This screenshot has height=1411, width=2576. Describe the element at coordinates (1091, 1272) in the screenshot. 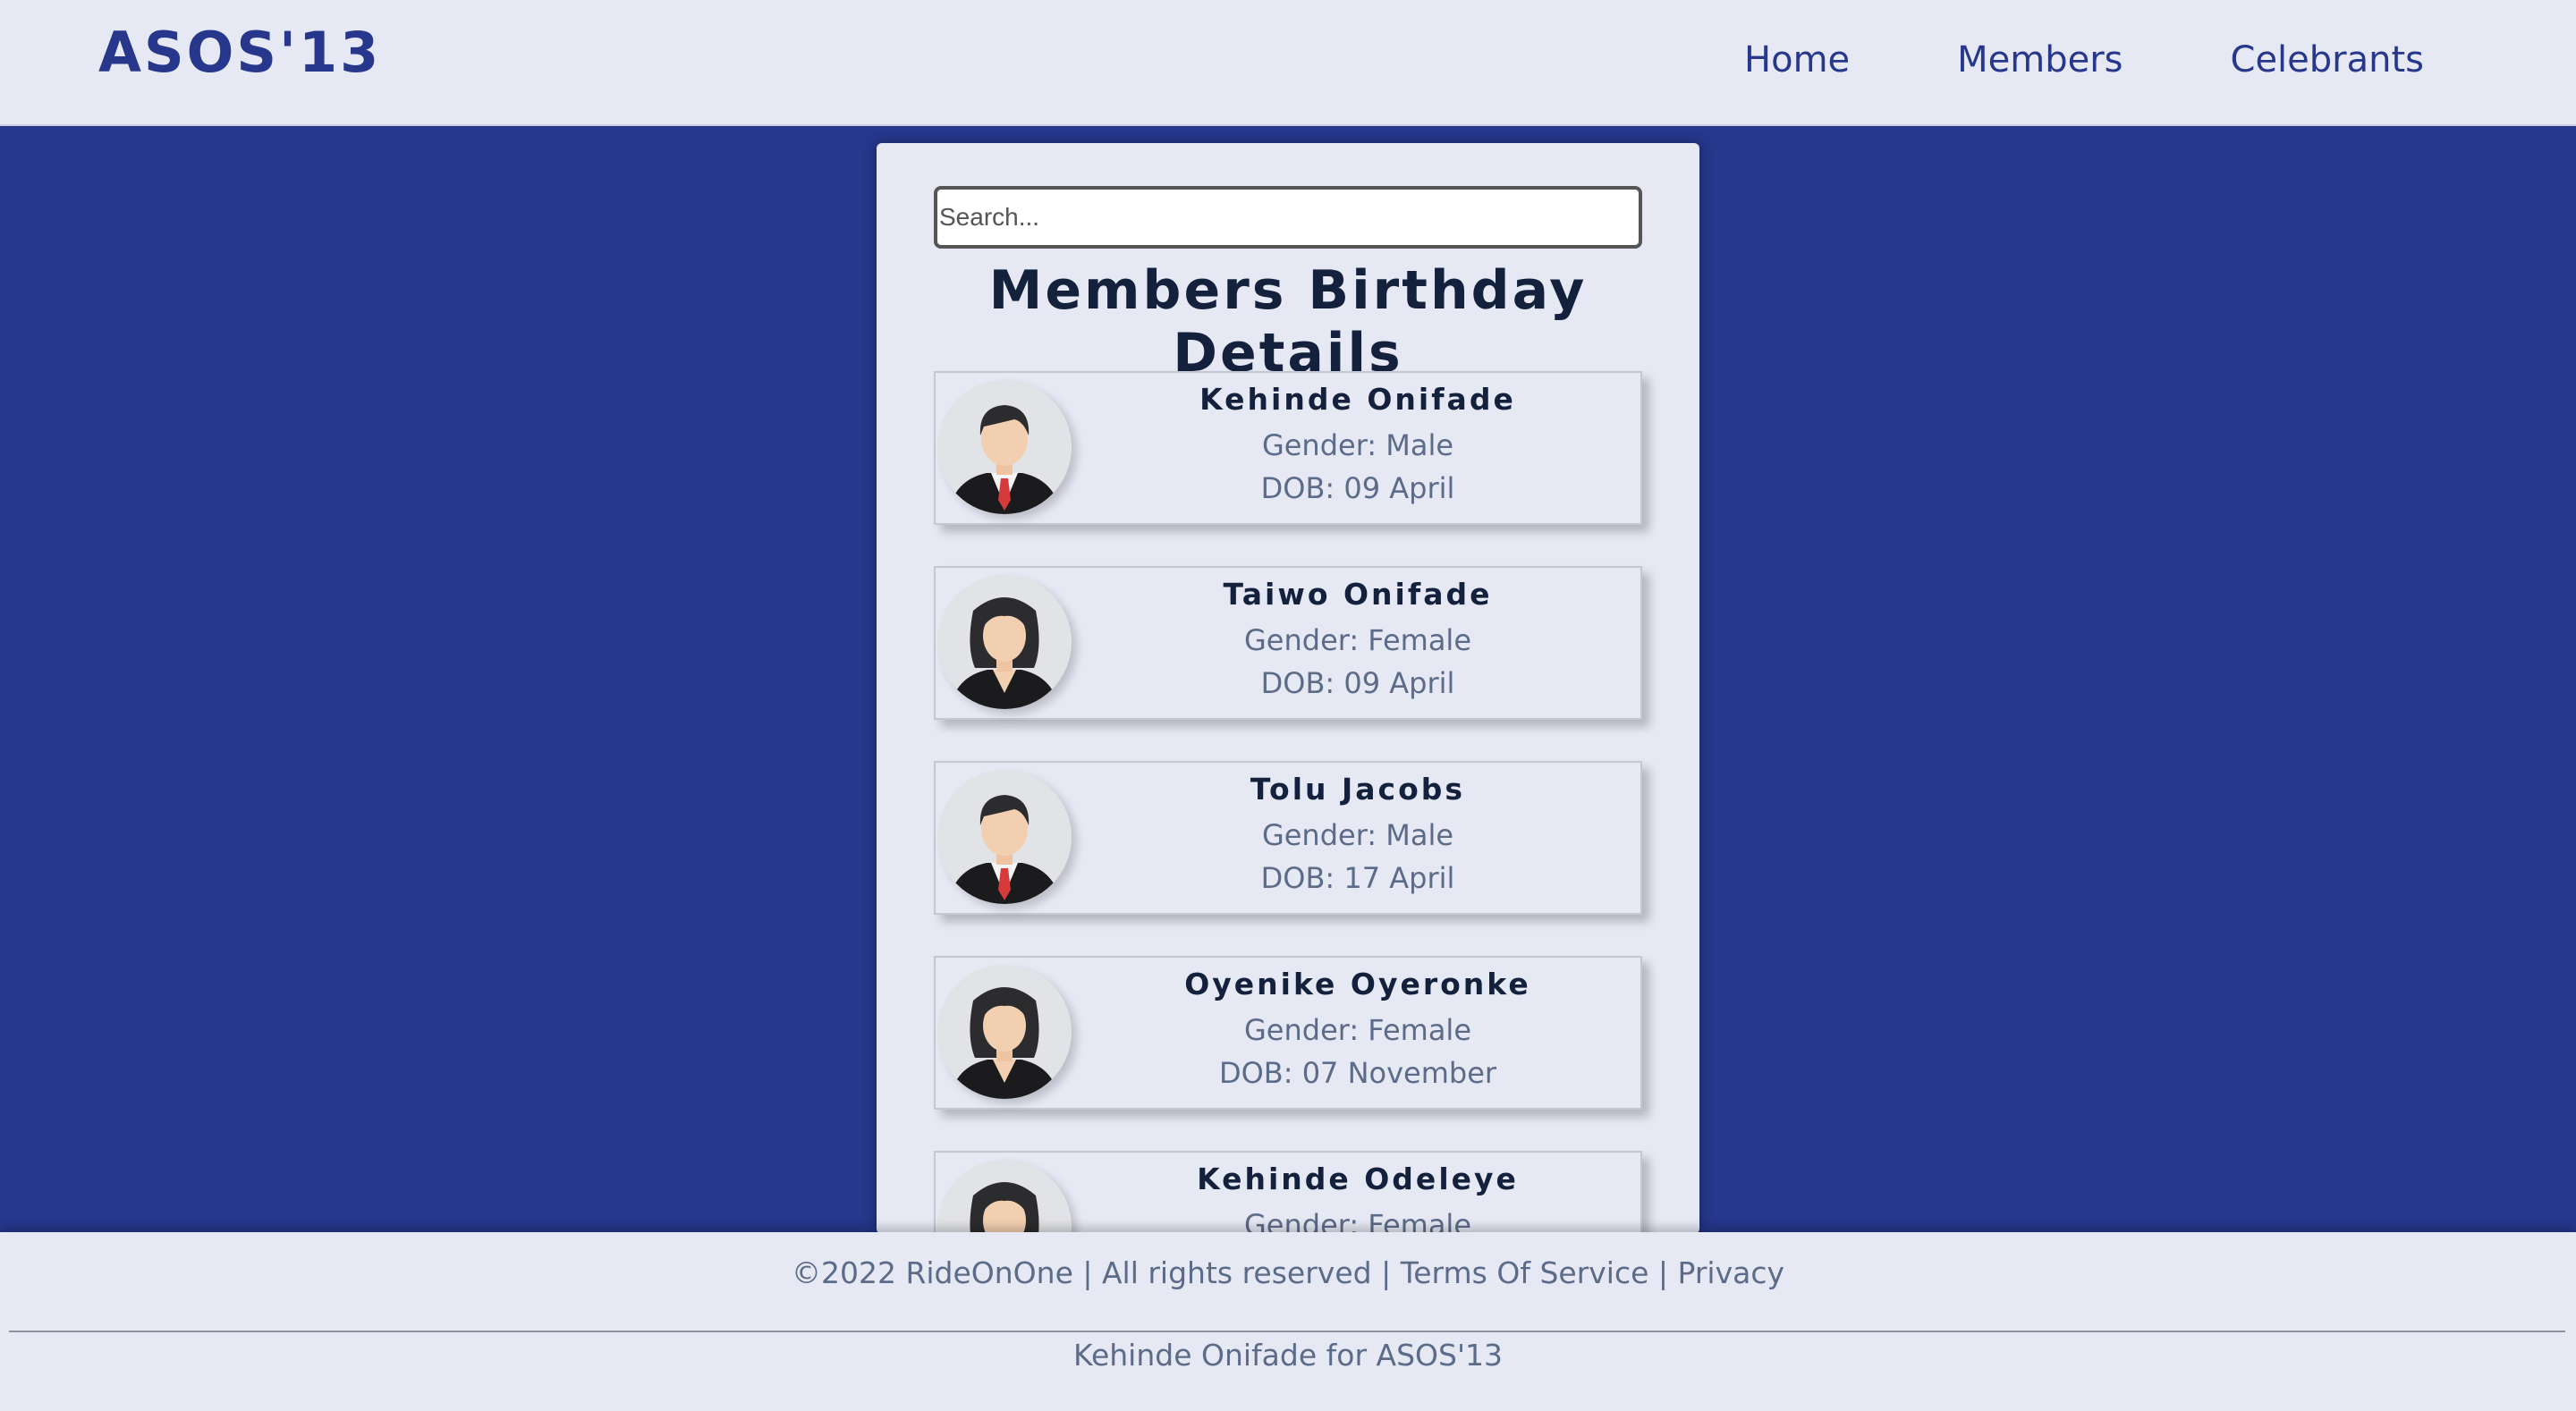

I see `footer-copyright: ©2022 RideOnOne | All rights reserved |` at that location.